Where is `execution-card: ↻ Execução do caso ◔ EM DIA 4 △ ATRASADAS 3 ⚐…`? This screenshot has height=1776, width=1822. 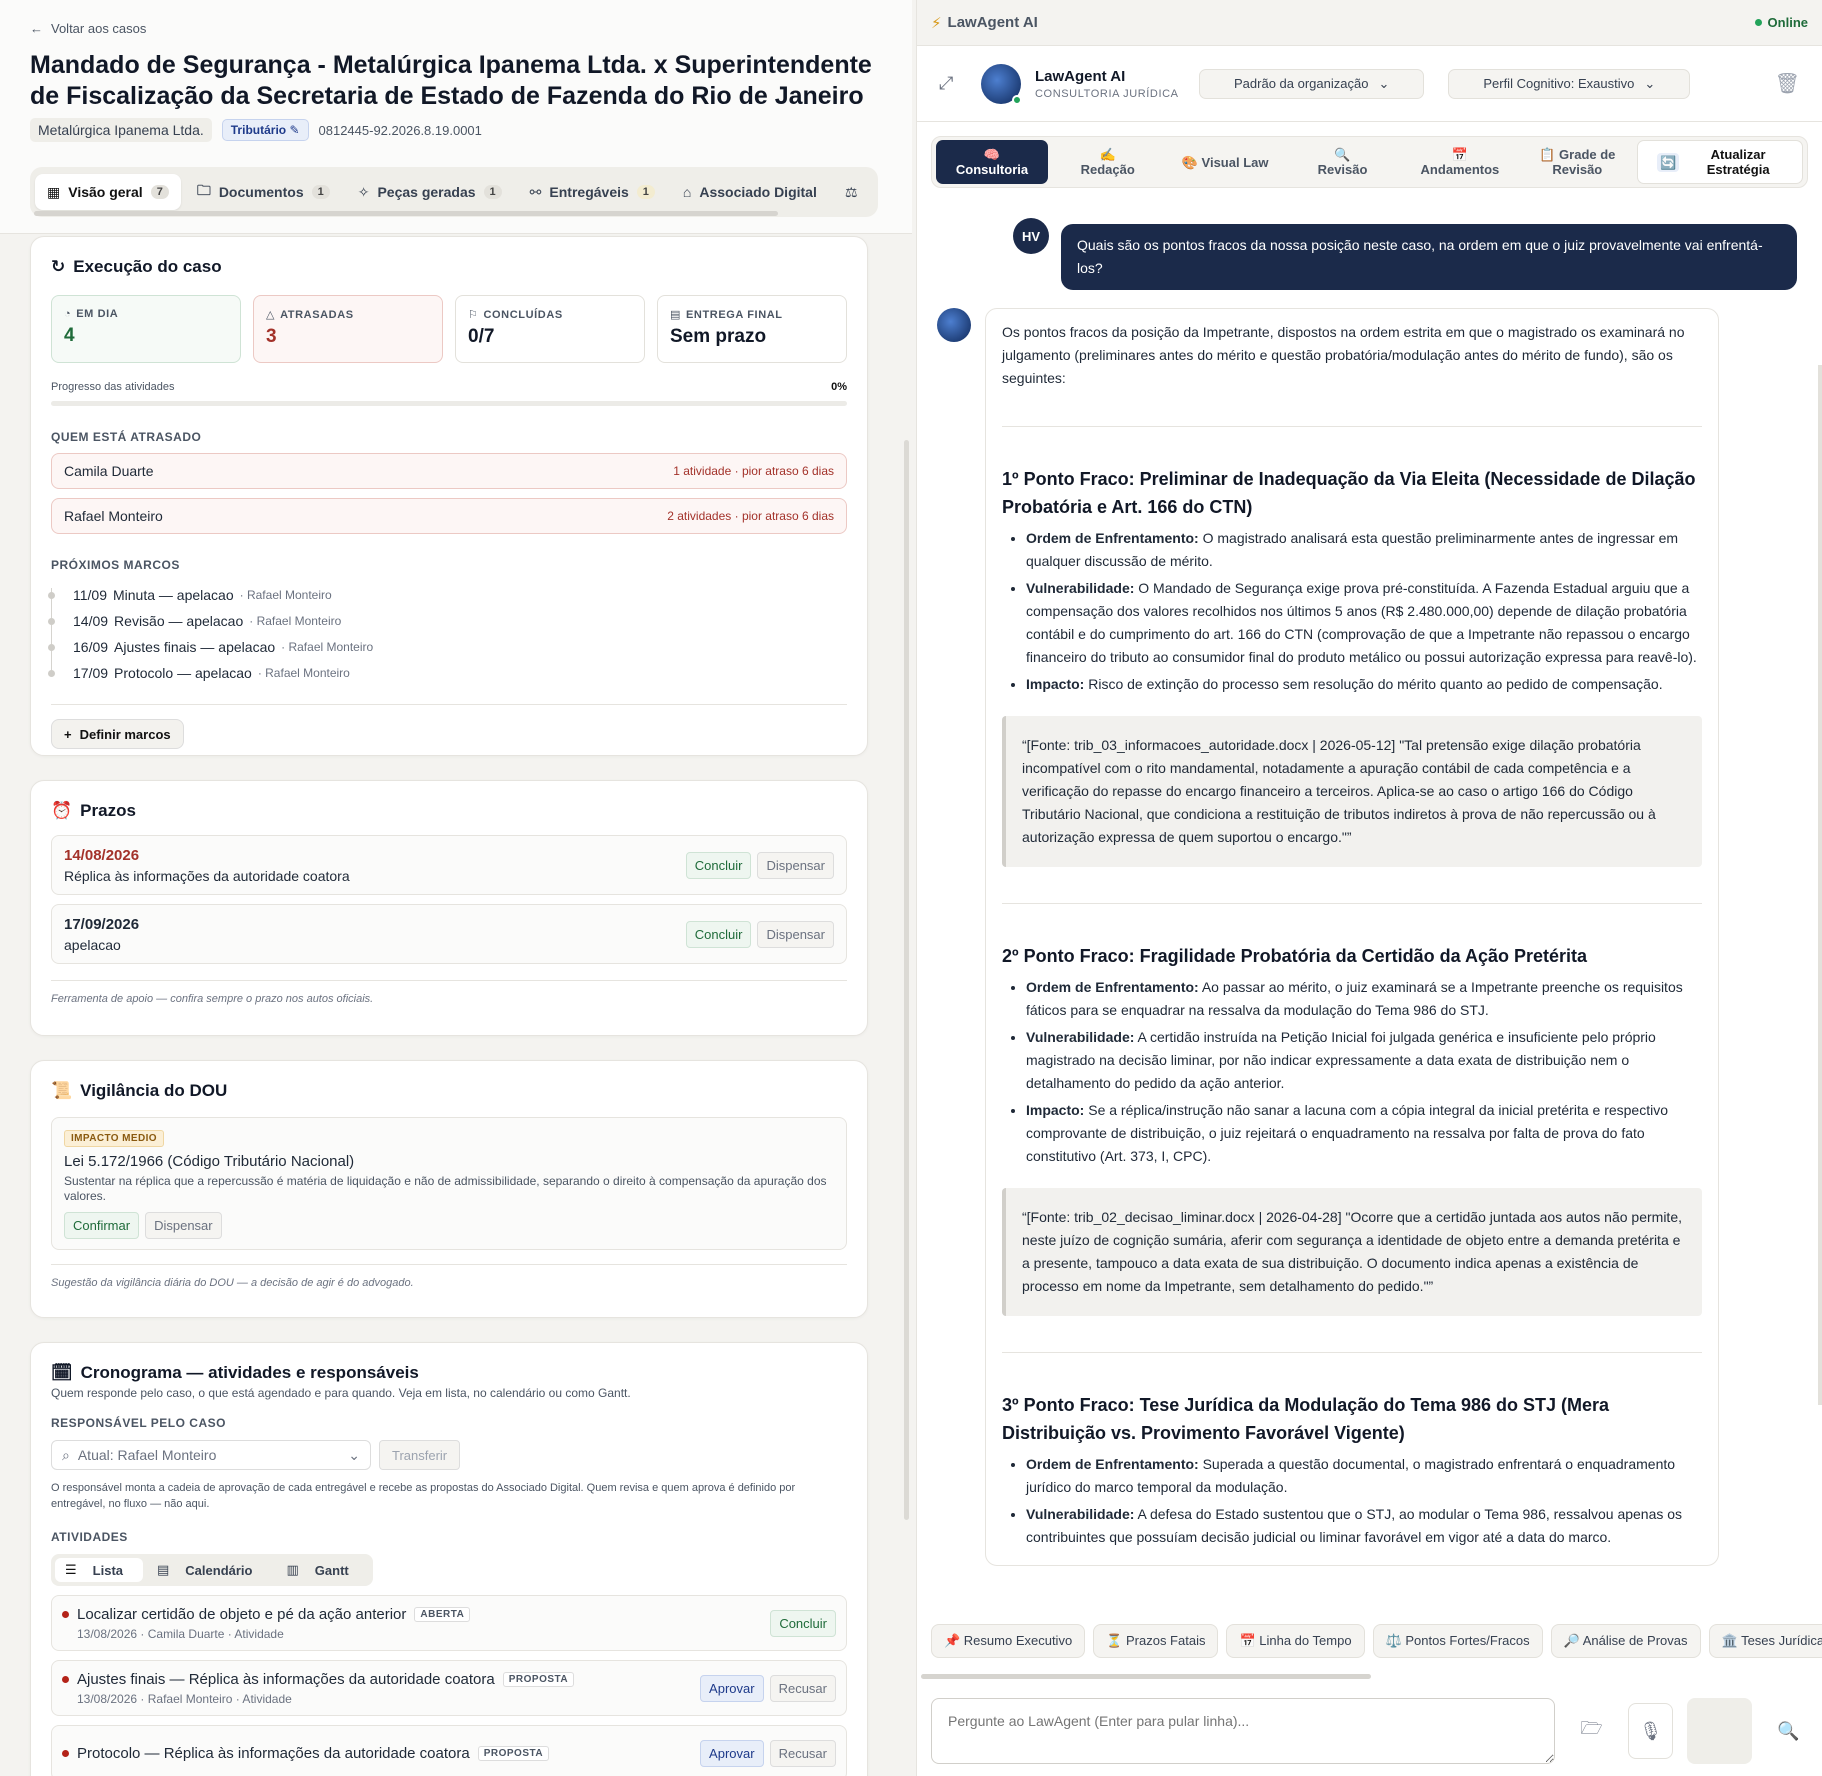
execution-card: ↻ Execução do caso ◔ EM DIA 4 △ ATRASADAS 3 ⚐… is located at coordinates (449, 496).